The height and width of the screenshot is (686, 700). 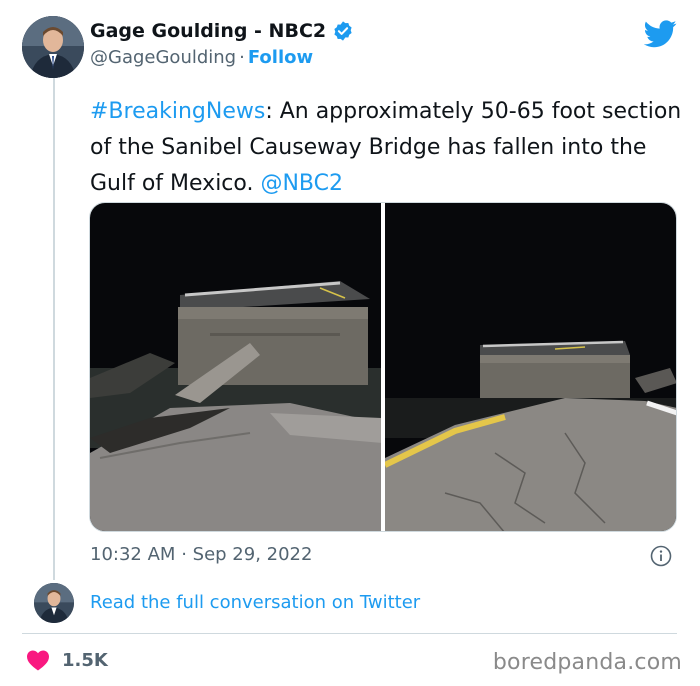 What do you see at coordinates (343, 31) in the screenshot?
I see `verified-badge-icon` at bounding box center [343, 31].